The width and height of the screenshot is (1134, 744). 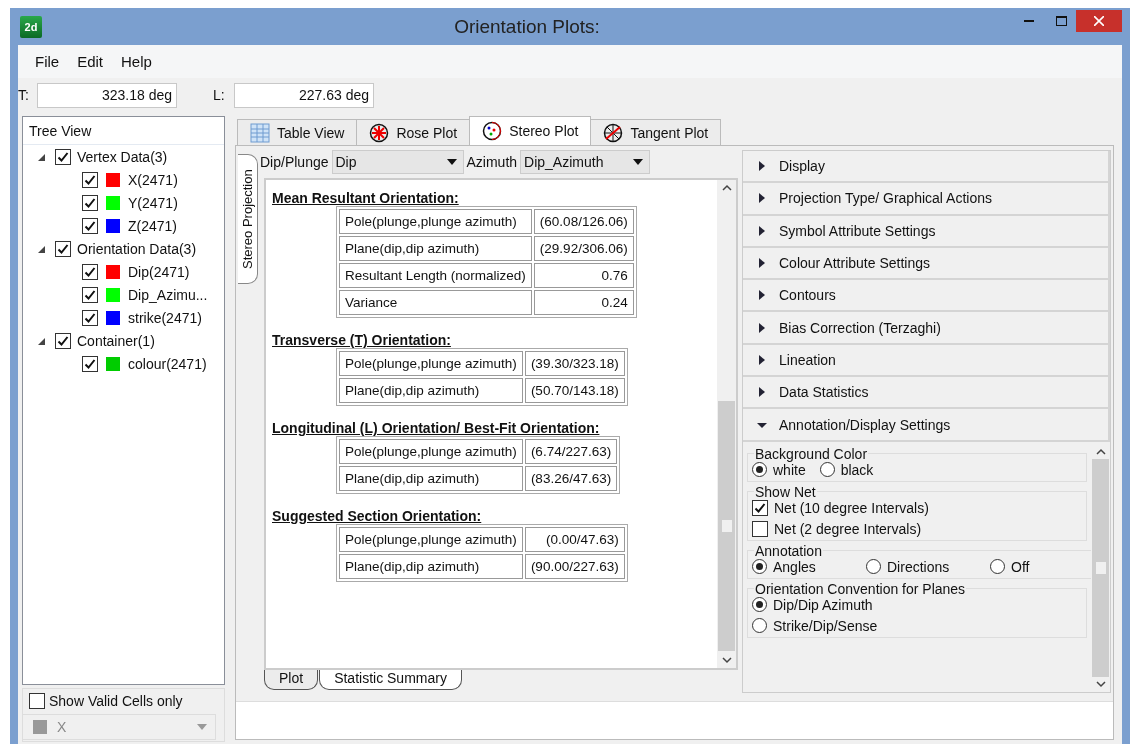 I want to click on dropdown: Dip, so click(x=397, y=162).